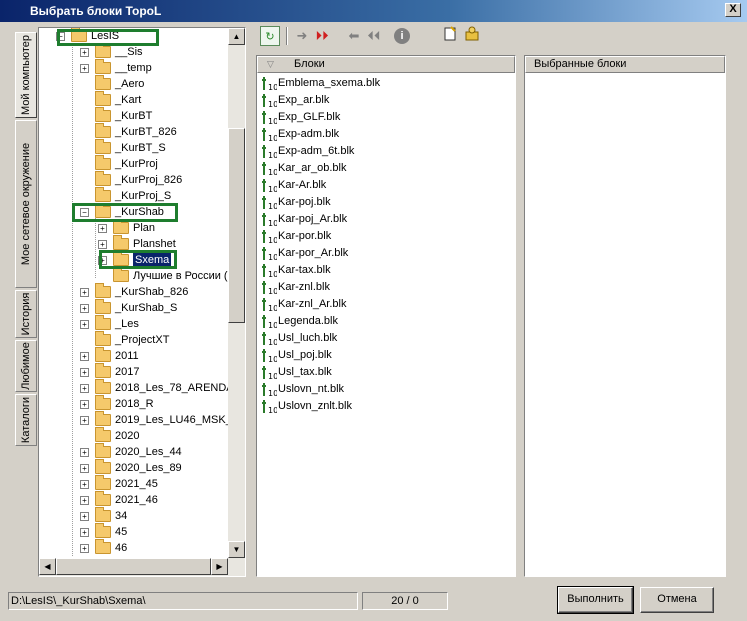 The image size is (747, 621). Describe the element at coordinates (134, 67) in the screenshot. I see `tree-item: + __temp` at that location.